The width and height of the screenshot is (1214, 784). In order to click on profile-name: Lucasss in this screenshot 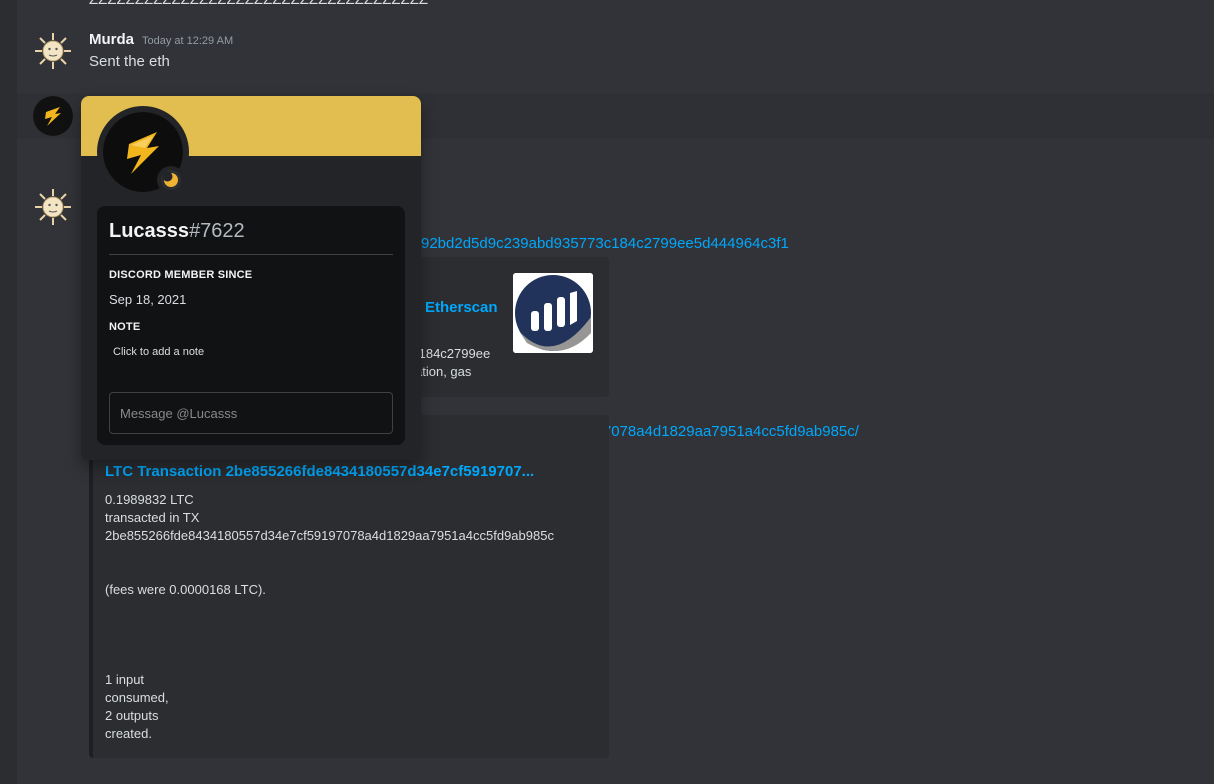, I will do `click(149, 231)`.